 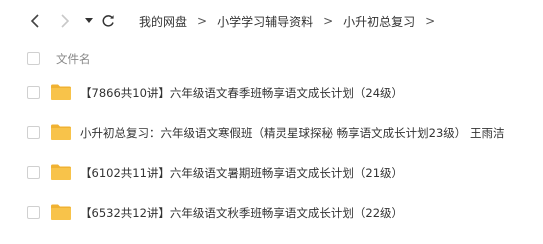 I want to click on refresh-button, so click(x=108, y=21).